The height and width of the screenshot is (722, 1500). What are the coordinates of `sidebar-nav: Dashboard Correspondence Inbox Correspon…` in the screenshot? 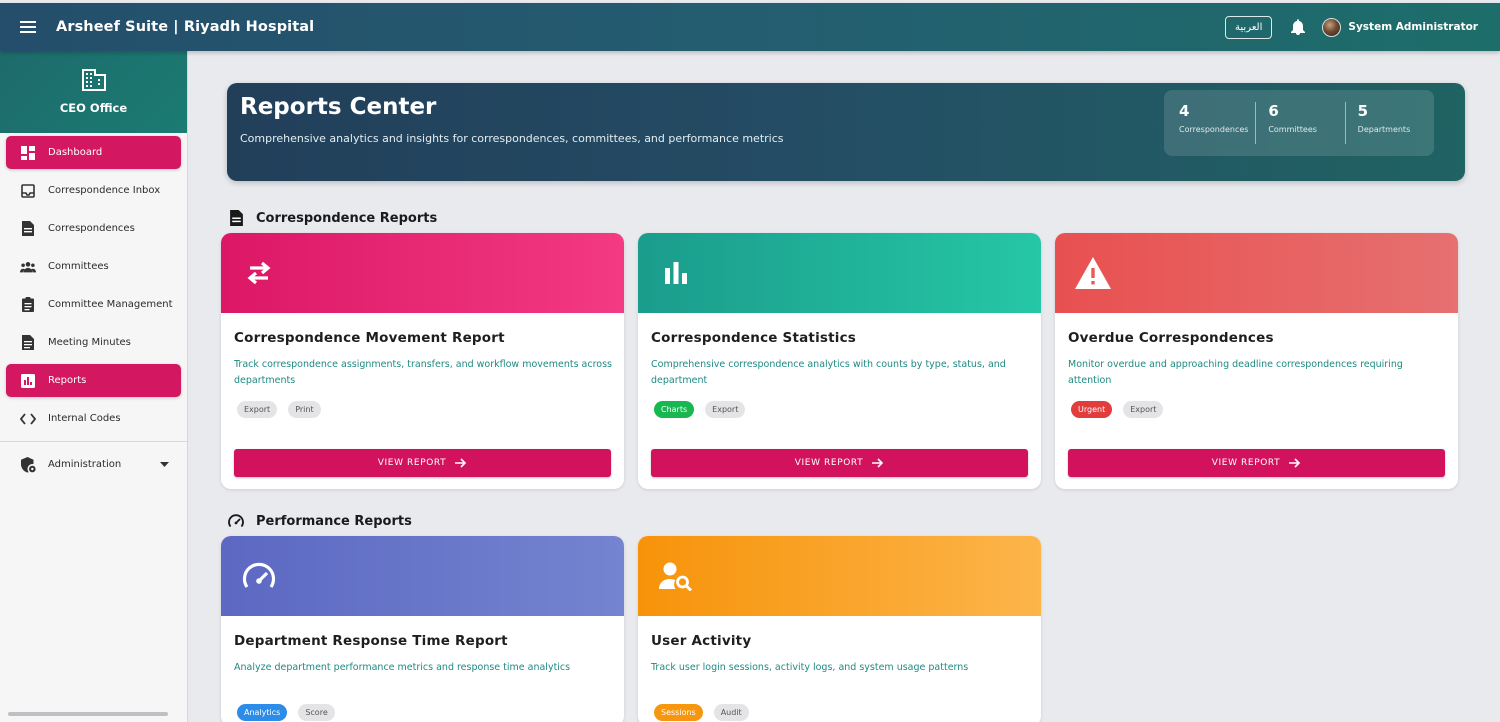 It's located at (93, 307).